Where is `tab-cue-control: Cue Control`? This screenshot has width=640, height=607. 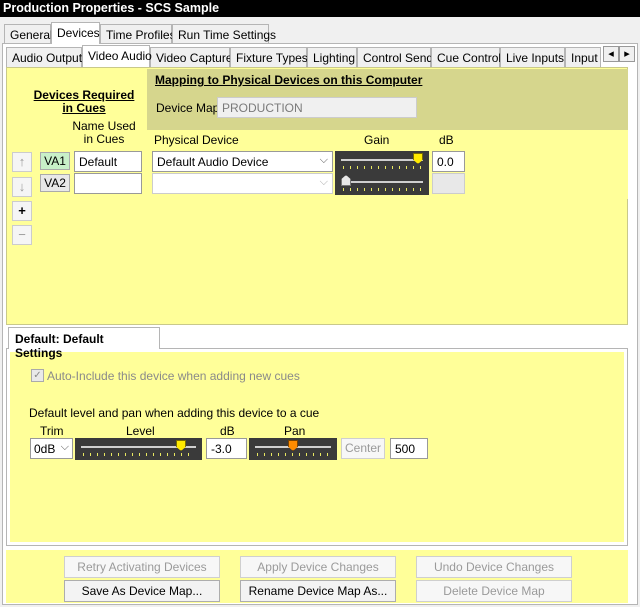 tab-cue-control: Cue Control is located at coordinates (466, 57).